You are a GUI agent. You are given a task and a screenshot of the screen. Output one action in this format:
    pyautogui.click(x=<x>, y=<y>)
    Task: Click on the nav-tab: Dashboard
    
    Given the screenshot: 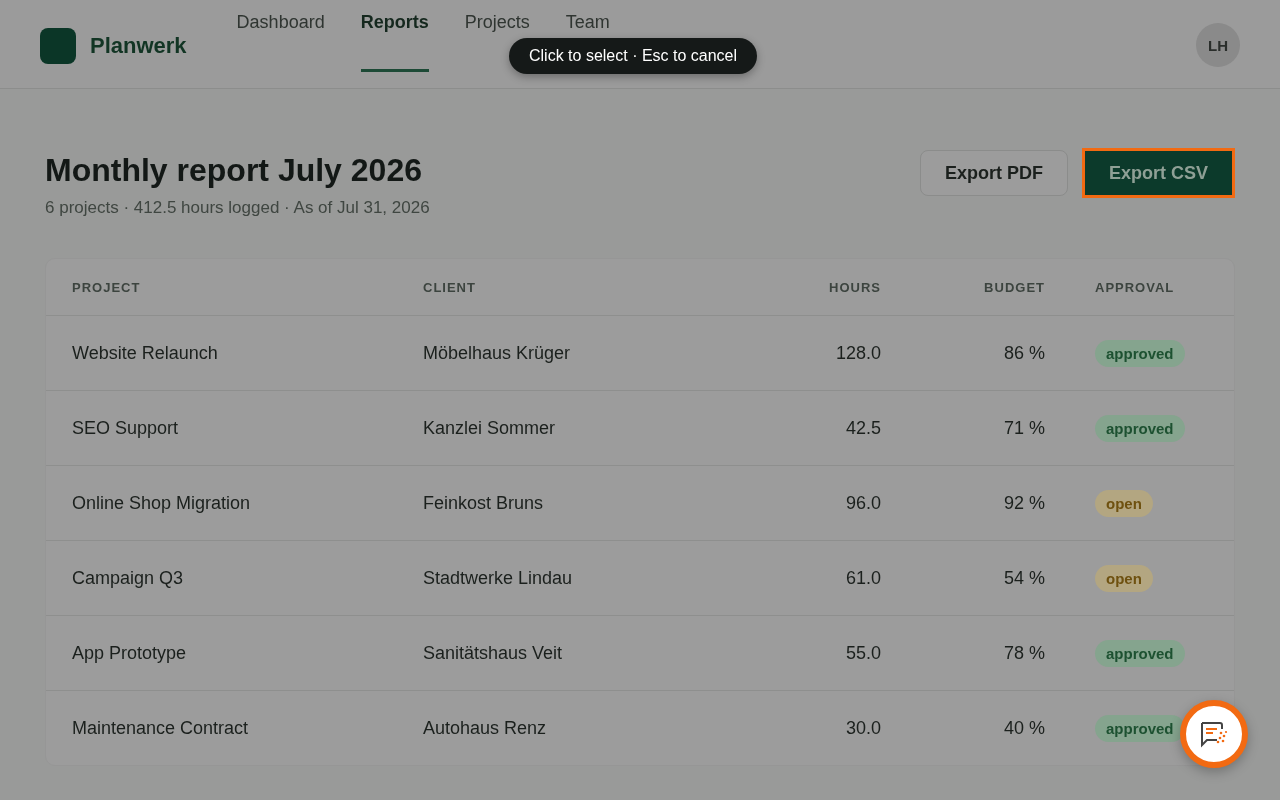 What is the action you would take?
    pyautogui.click(x=280, y=36)
    